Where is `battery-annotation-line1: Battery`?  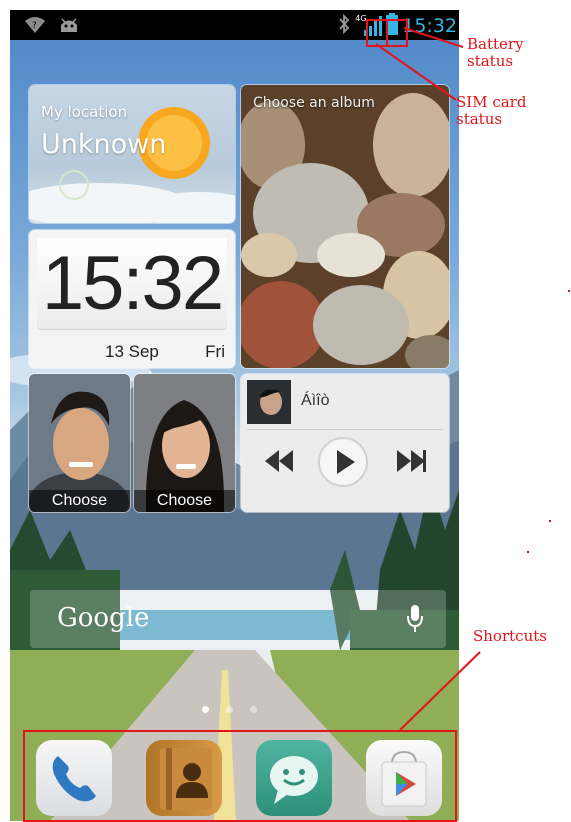 battery-annotation-line1: Battery is located at coordinates (495, 44).